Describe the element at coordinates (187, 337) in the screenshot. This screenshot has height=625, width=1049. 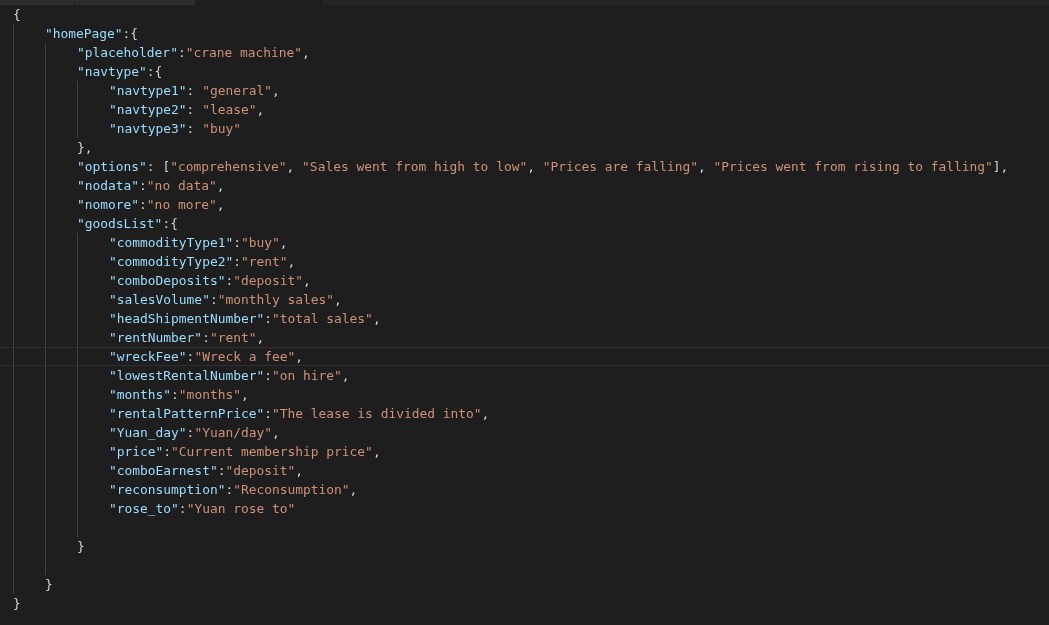
I see `code-line: "rentNumber":"rent",` at that location.